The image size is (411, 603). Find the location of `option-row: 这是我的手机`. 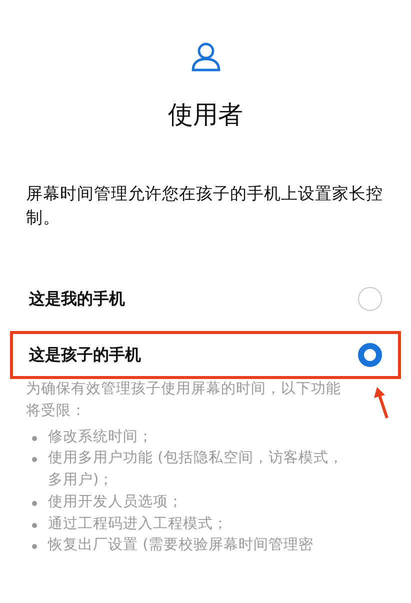

option-row: 这是我的手机 is located at coordinates (205, 299).